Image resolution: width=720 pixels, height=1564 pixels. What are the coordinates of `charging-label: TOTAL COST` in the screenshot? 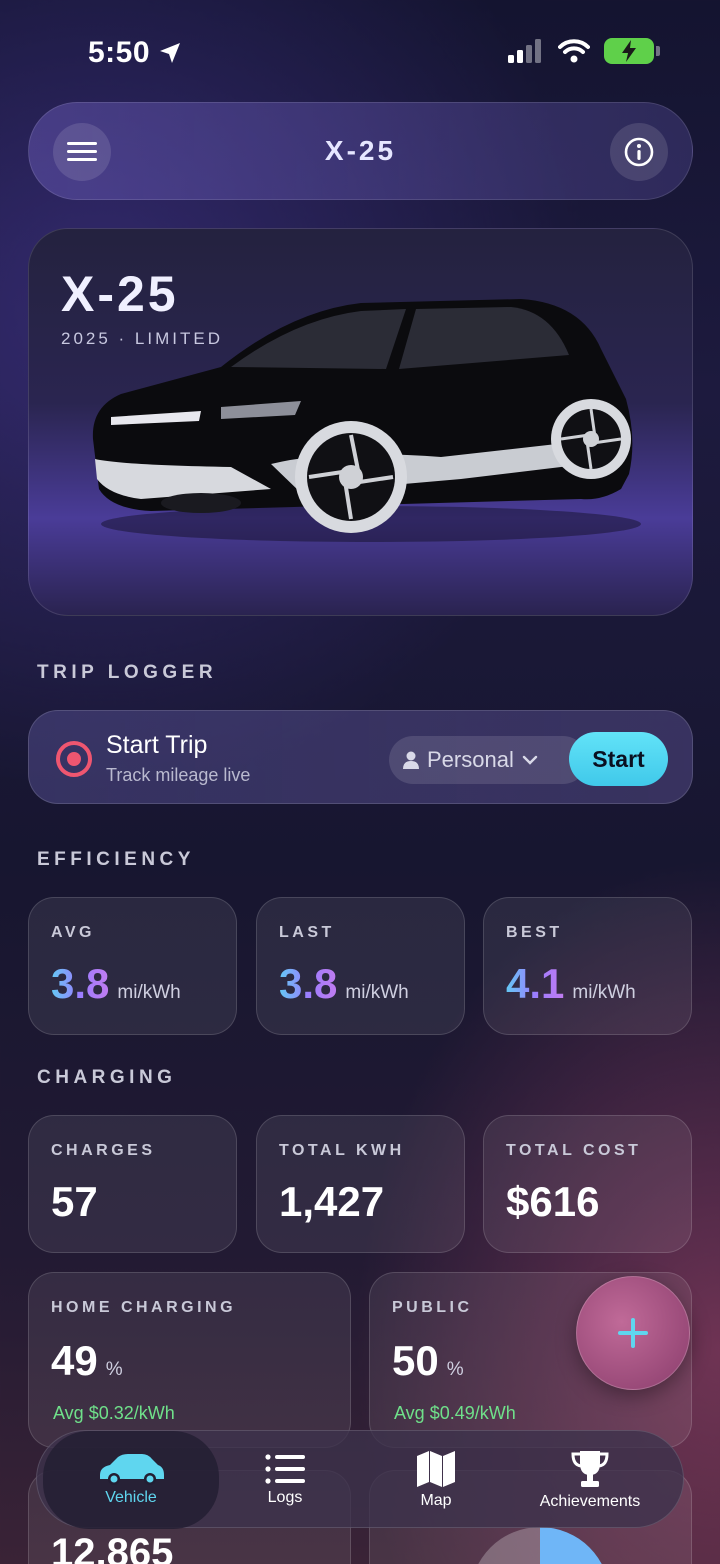 It's located at (574, 1150).